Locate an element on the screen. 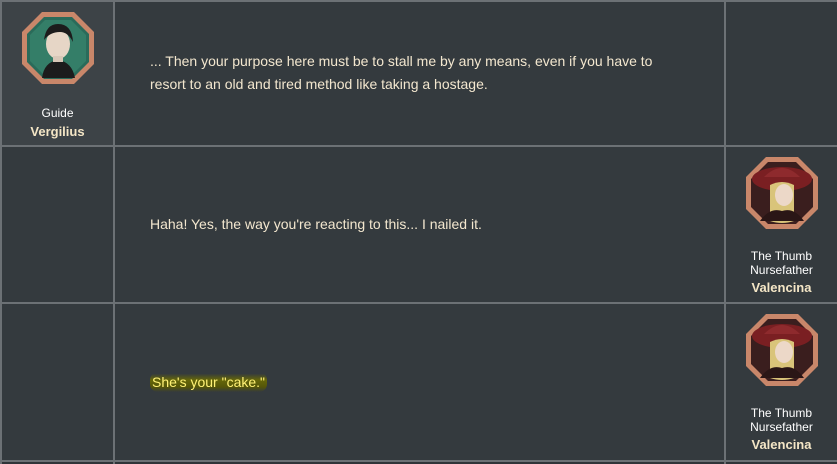 This screenshot has height=464, width=837. speaker-name: Vergilius is located at coordinates (57, 131).